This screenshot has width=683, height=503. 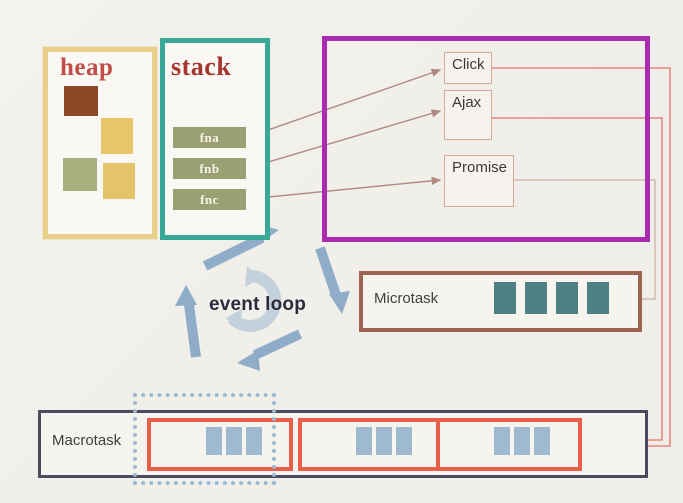 I want to click on stack-title: stack, so click(x=201, y=66).